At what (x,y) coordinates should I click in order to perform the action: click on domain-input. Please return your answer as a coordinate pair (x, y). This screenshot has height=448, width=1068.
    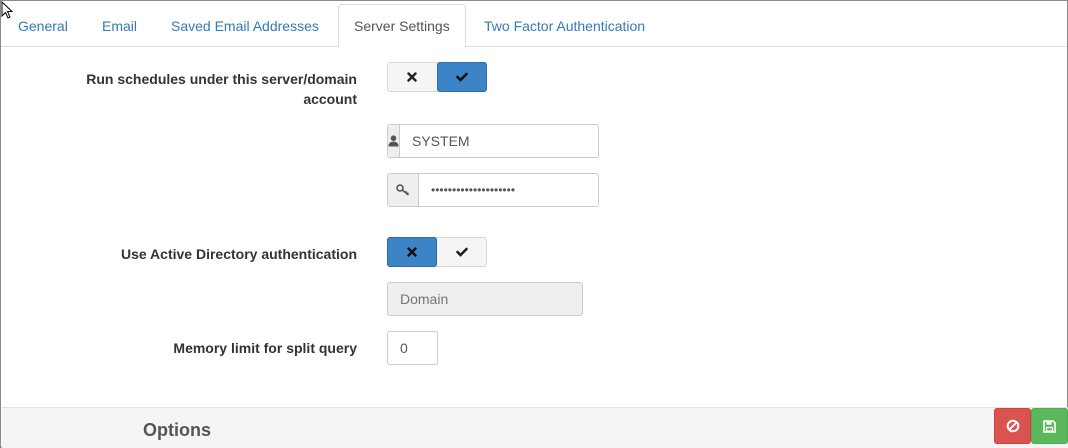
    Looking at the image, I should click on (485, 299).